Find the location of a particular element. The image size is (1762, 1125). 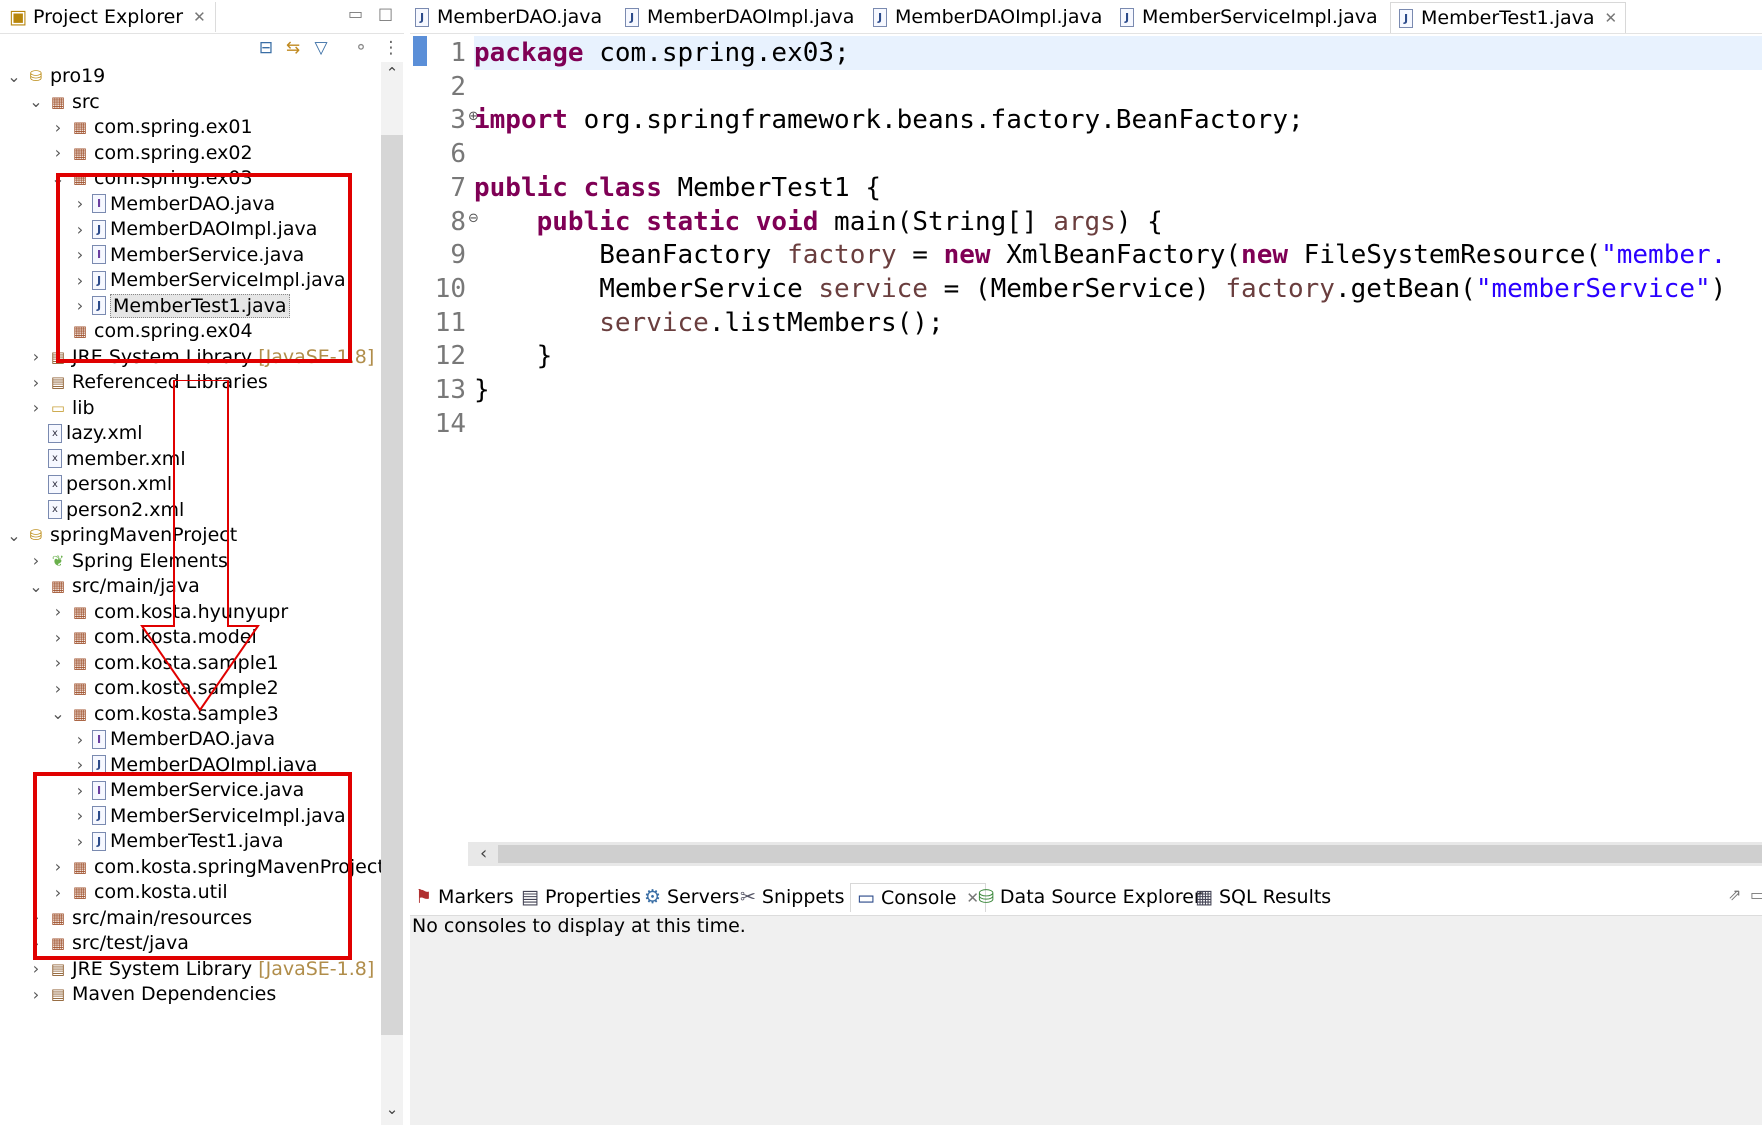

maximize-icon: □ is located at coordinates (385, 13).